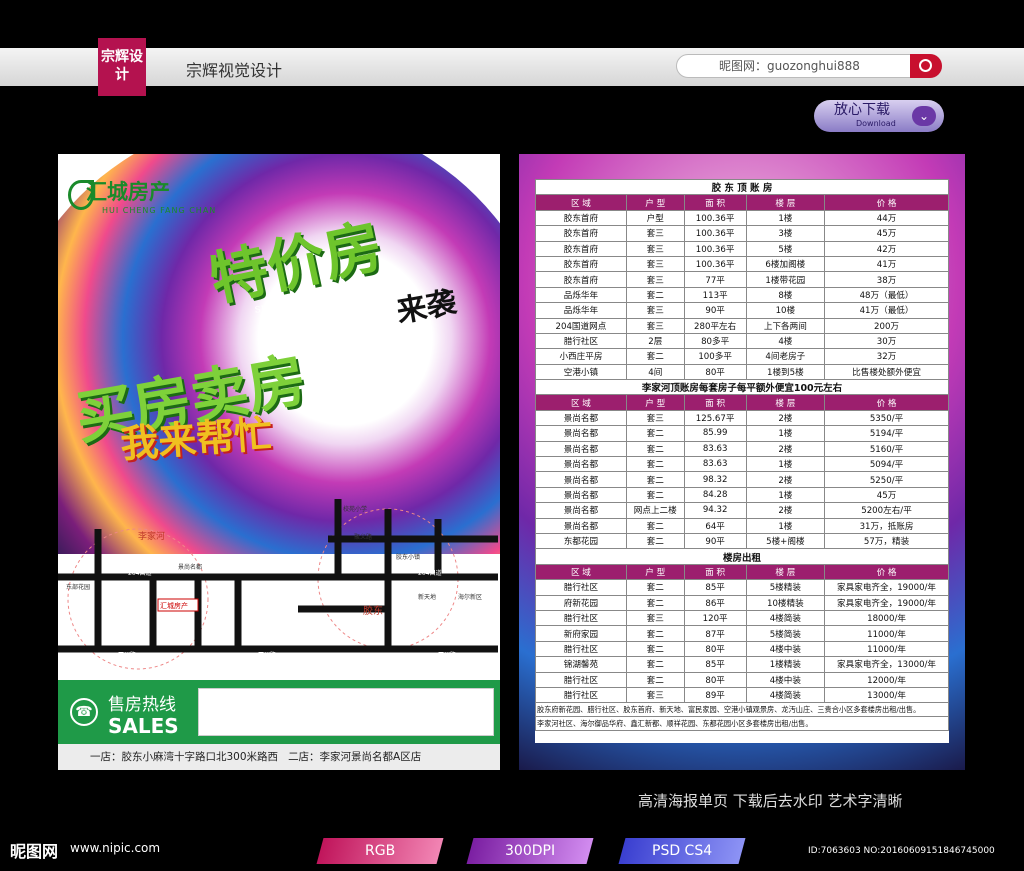 The height and width of the screenshot is (871, 1024). What do you see at coordinates (886, 679) in the screenshot?
I see `table-cell: 12000/年` at bounding box center [886, 679].